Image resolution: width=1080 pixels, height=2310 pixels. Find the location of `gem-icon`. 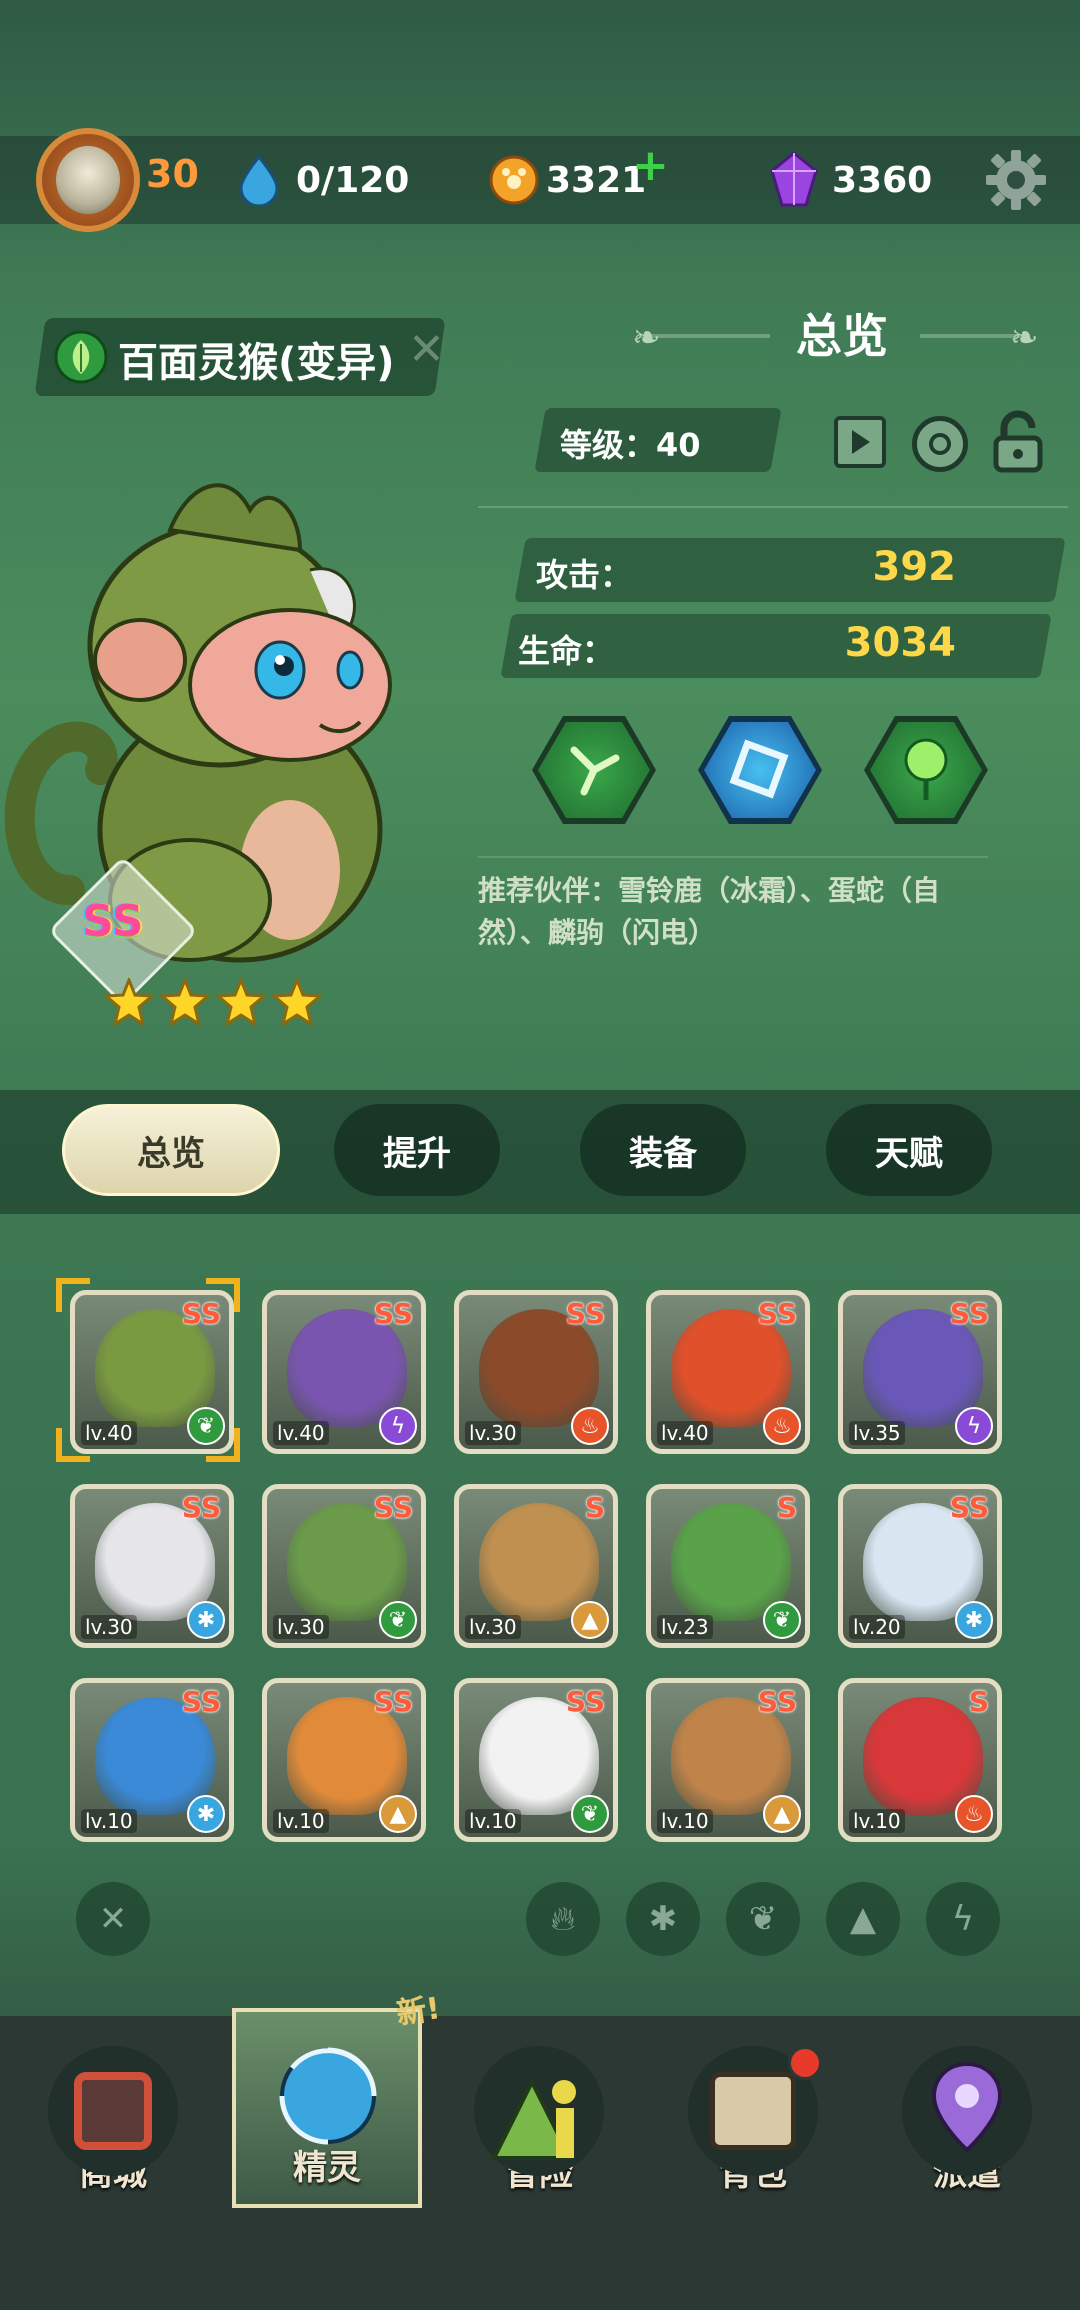

gem-icon is located at coordinates (794, 179).